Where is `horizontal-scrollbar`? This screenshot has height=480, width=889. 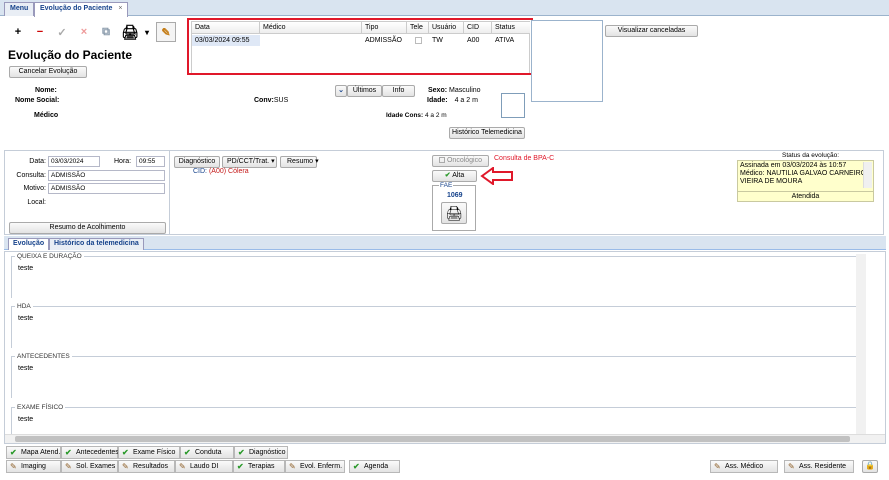 horizontal-scrollbar is located at coordinates (445, 438).